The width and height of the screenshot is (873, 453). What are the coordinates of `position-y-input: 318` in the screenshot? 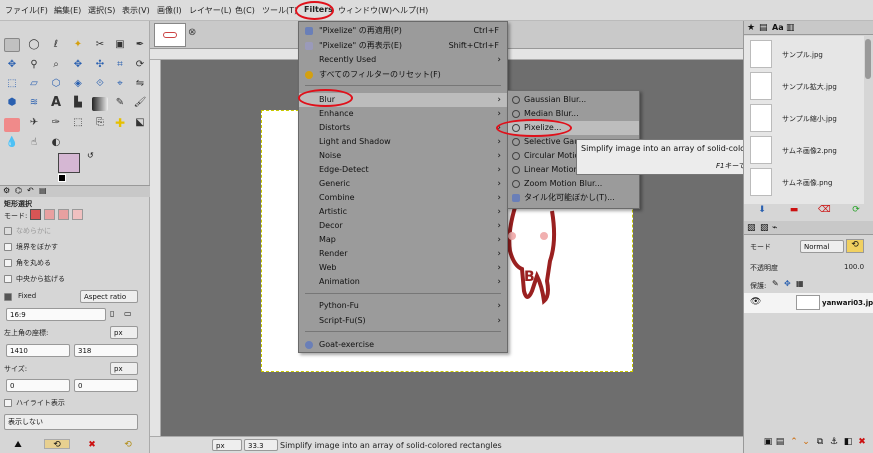 It's located at (106, 350).